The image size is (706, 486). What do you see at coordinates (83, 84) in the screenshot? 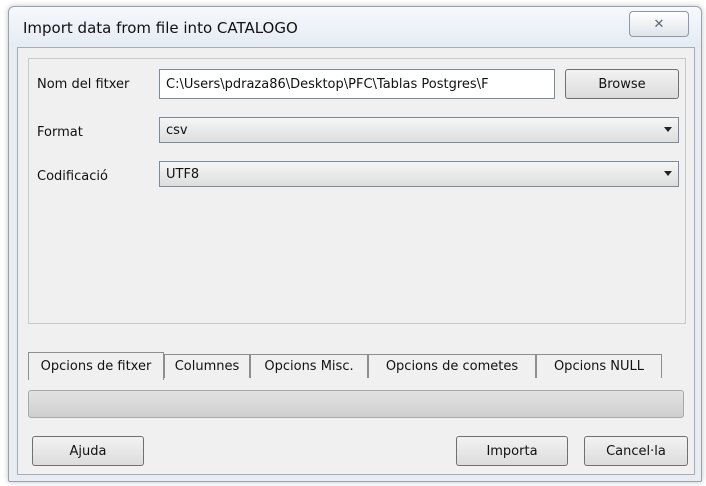
I see `filename-label: Nom del fitxer` at bounding box center [83, 84].